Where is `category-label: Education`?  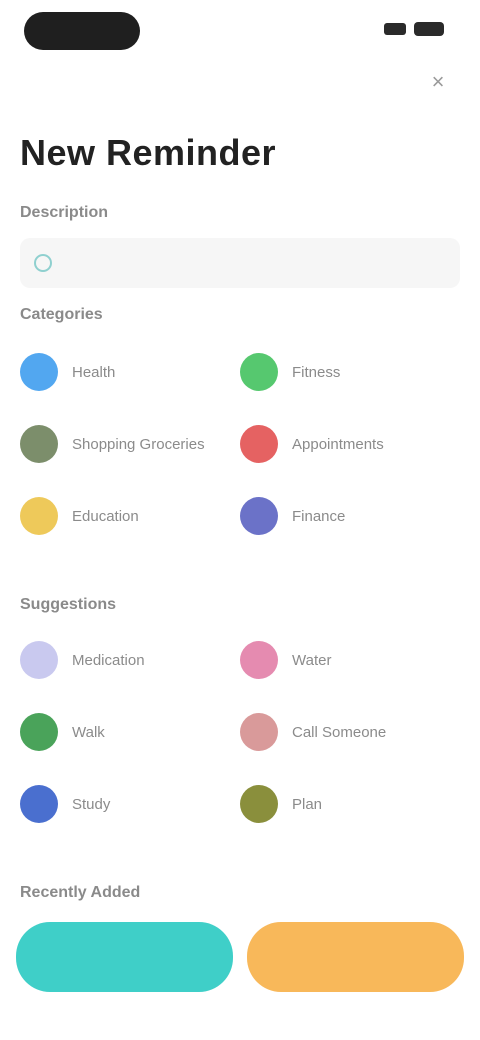 category-label: Education is located at coordinates (105, 516).